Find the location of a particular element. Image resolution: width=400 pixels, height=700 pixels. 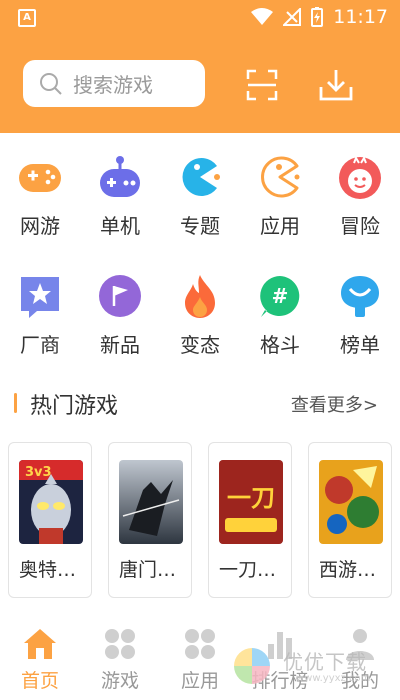

watermark-logo-icon is located at coordinates (252, 666).